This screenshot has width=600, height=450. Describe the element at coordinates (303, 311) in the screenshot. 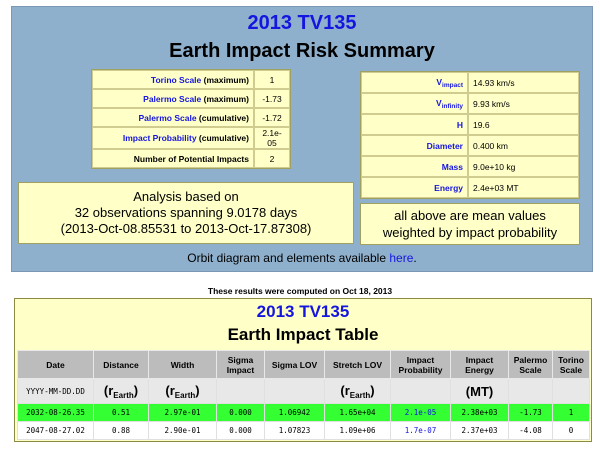

I see `impact-table-title: 2013 TV135` at that location.